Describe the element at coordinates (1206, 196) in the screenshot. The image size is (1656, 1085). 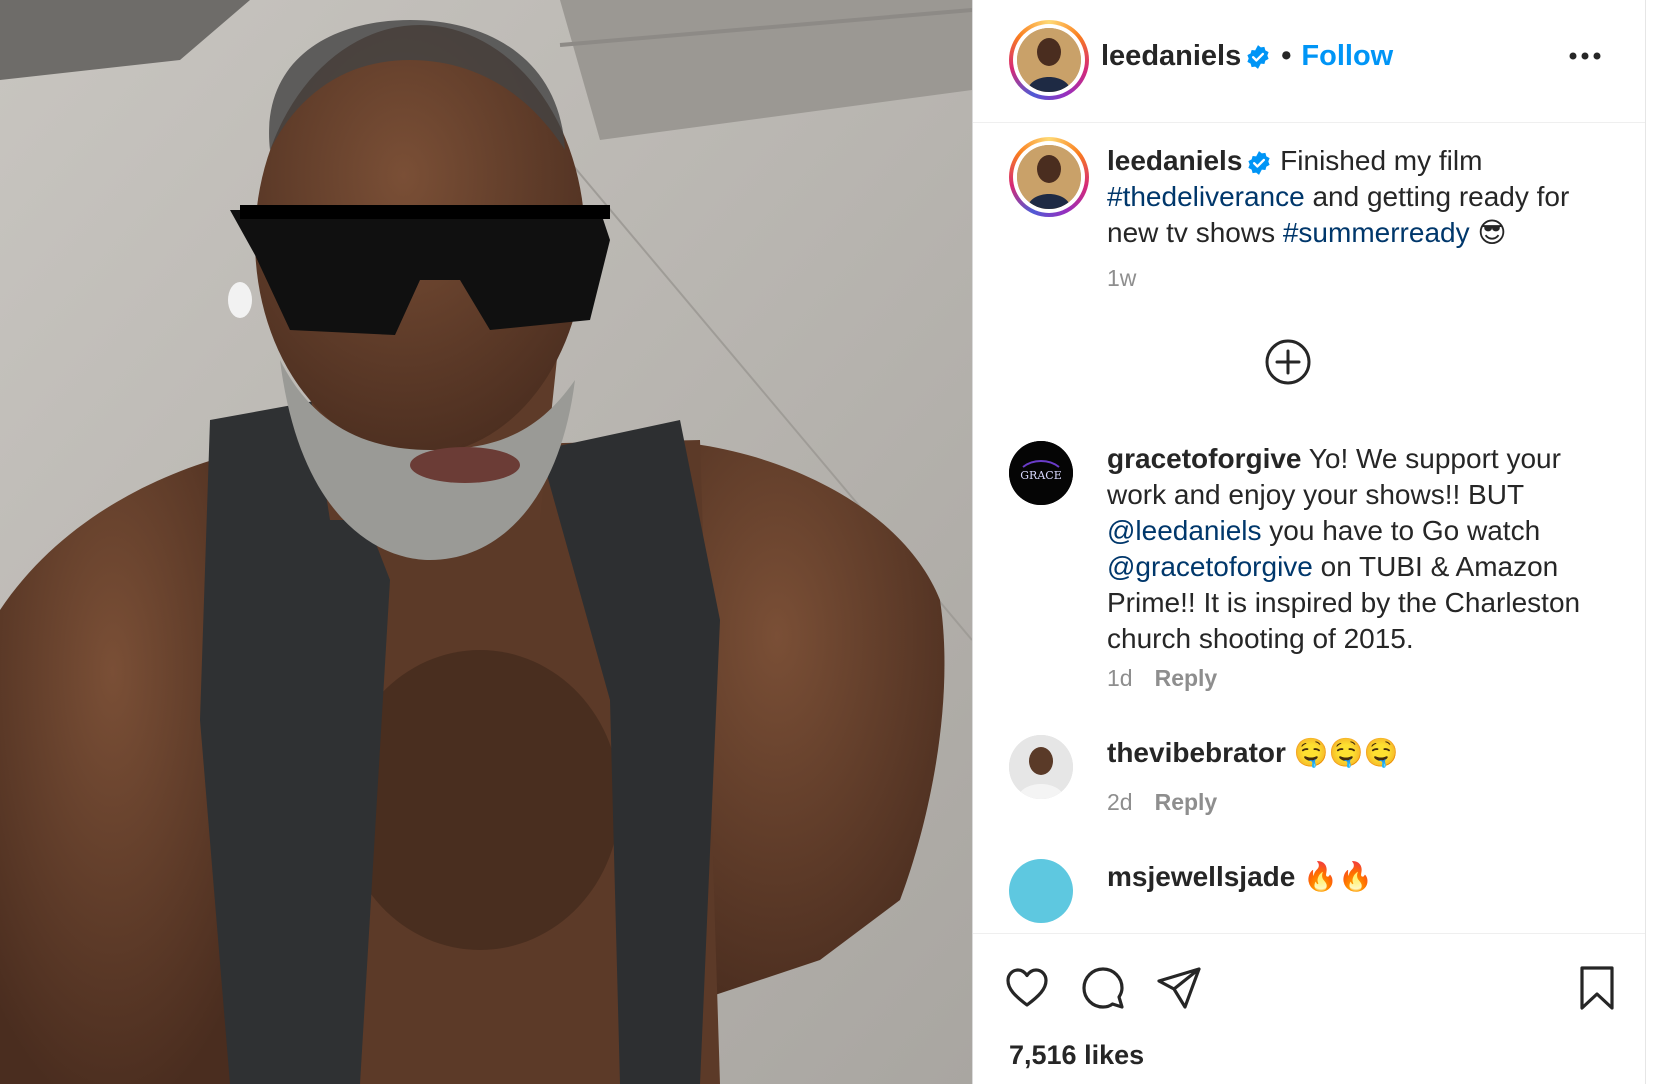
I see `hashtag-link: #thedeliverance` at that location.